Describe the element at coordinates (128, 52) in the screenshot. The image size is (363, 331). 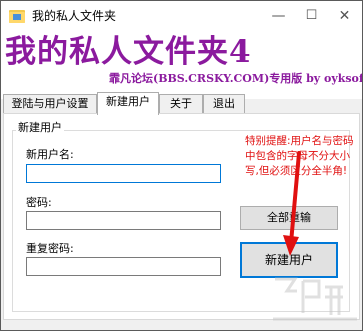
I see `banner-title: 我的私人文件夹4` at that location.